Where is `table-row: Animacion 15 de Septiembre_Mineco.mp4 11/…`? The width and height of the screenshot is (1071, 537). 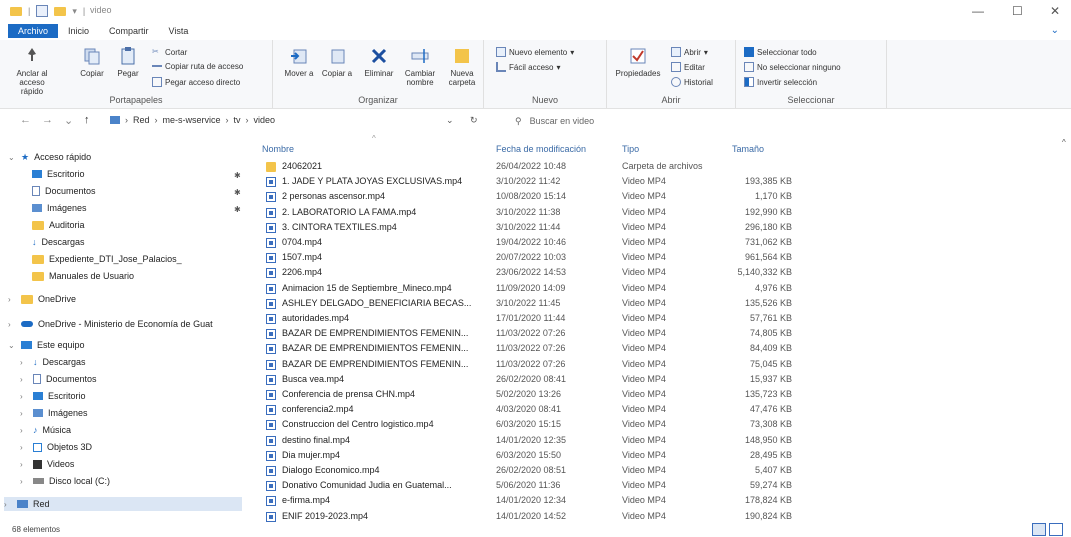 table-row: Animacion 15 de Septiembre_Mineco.mp4 11/… is located at coordinates (652, 289).